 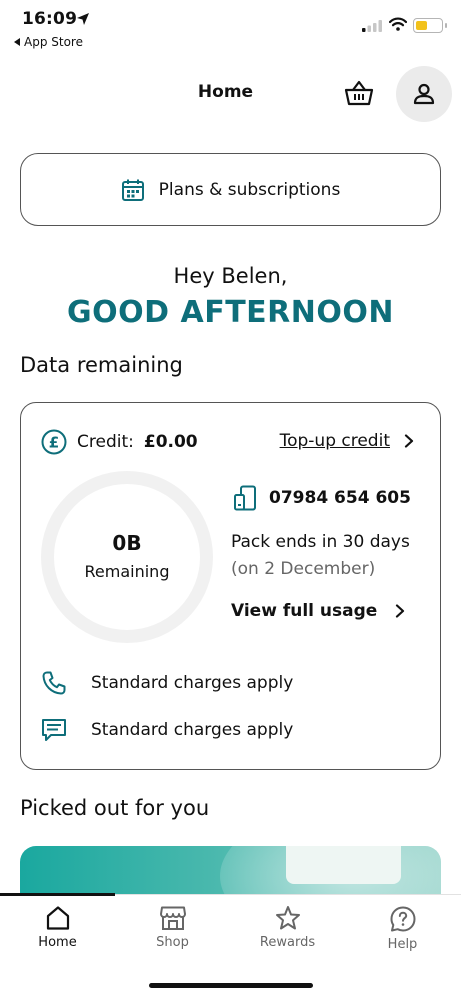 I want to click on pound-icon: £, so click(x=54, y=442).